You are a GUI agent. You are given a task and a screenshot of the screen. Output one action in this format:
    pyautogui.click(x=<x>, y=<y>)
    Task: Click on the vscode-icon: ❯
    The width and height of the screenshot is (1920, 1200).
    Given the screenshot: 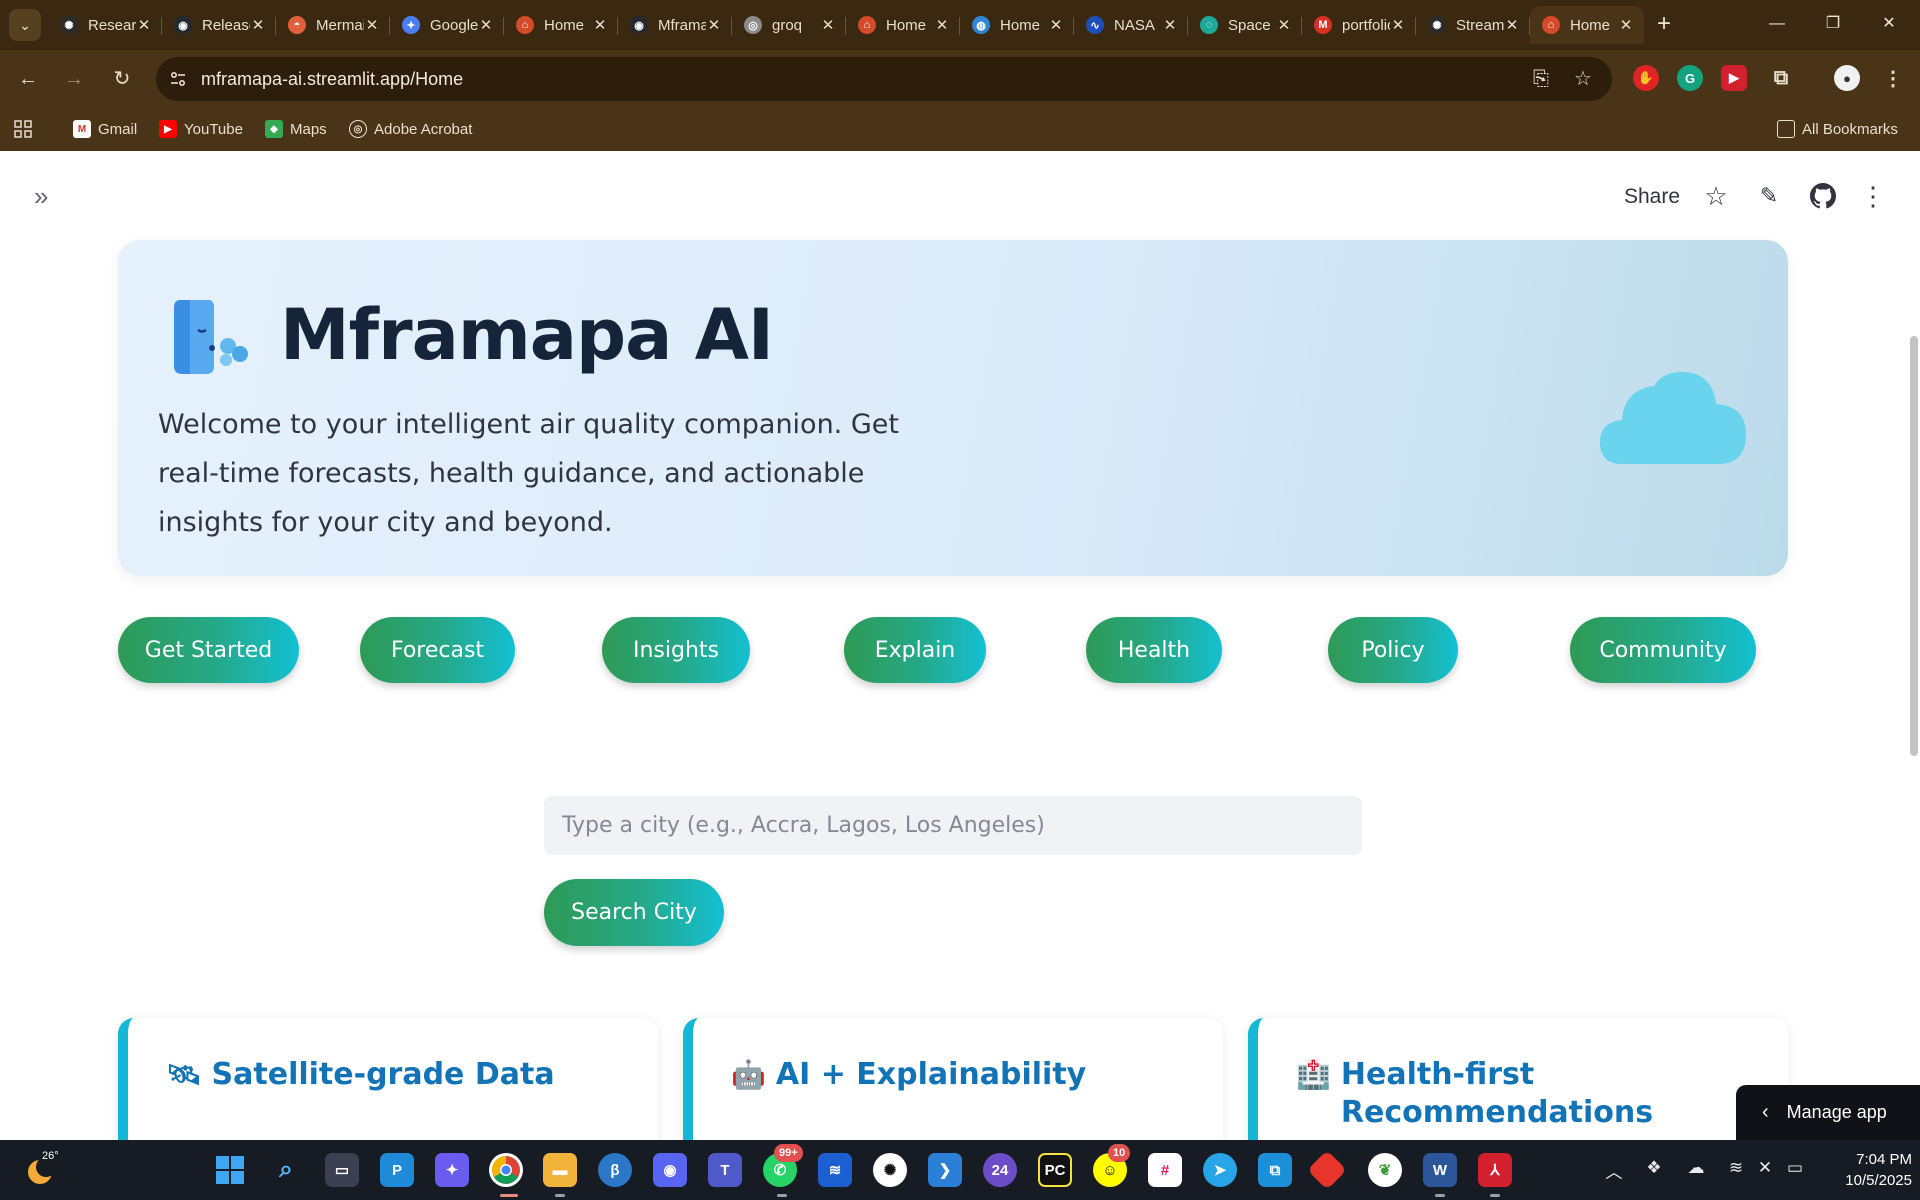 What is the action you would take?
    pyautogui.click(x=945, y=1170)
    